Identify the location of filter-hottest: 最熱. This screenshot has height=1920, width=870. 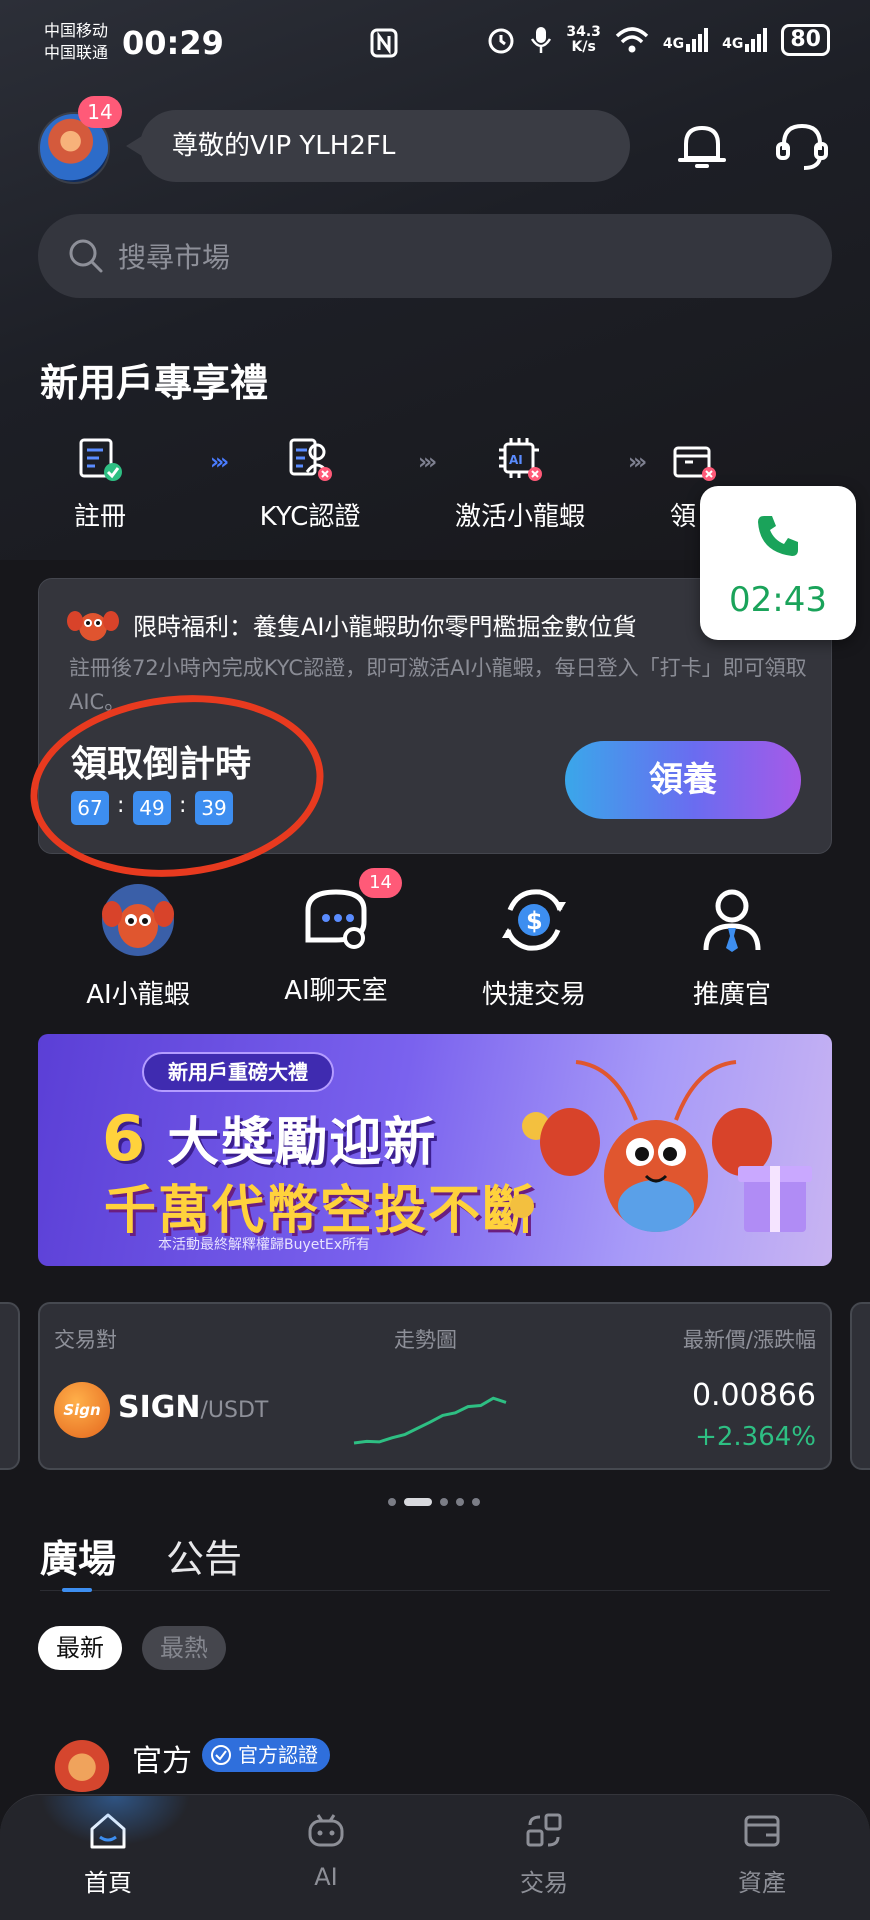
(184, 1648).